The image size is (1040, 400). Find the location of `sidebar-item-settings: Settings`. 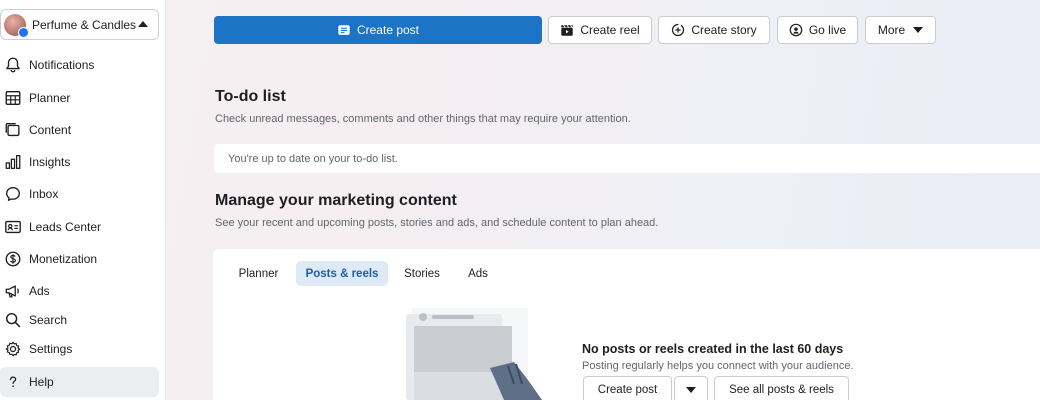

sidebar-item-settings: Settings is located at coordinates (79, 349).